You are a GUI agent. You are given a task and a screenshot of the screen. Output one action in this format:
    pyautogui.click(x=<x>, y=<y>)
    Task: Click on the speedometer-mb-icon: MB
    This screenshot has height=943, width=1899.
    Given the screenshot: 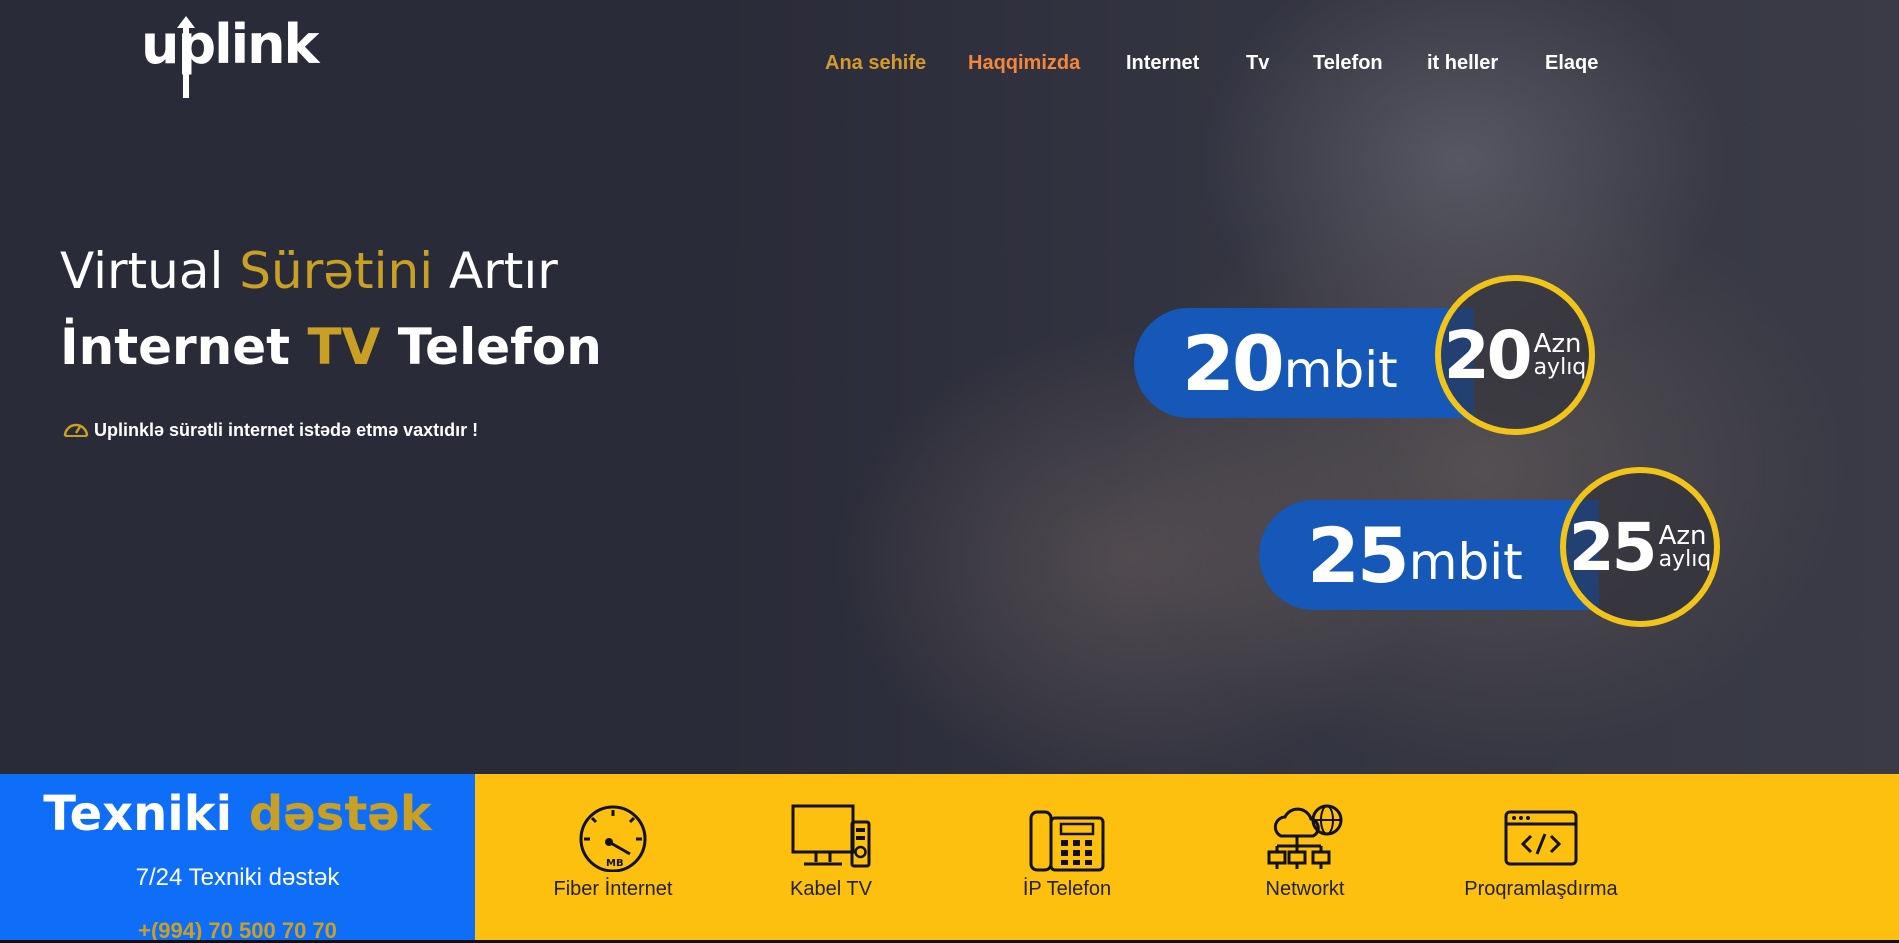 What is the action you would take?
    pyautogui.click(x=613, y=837)
    